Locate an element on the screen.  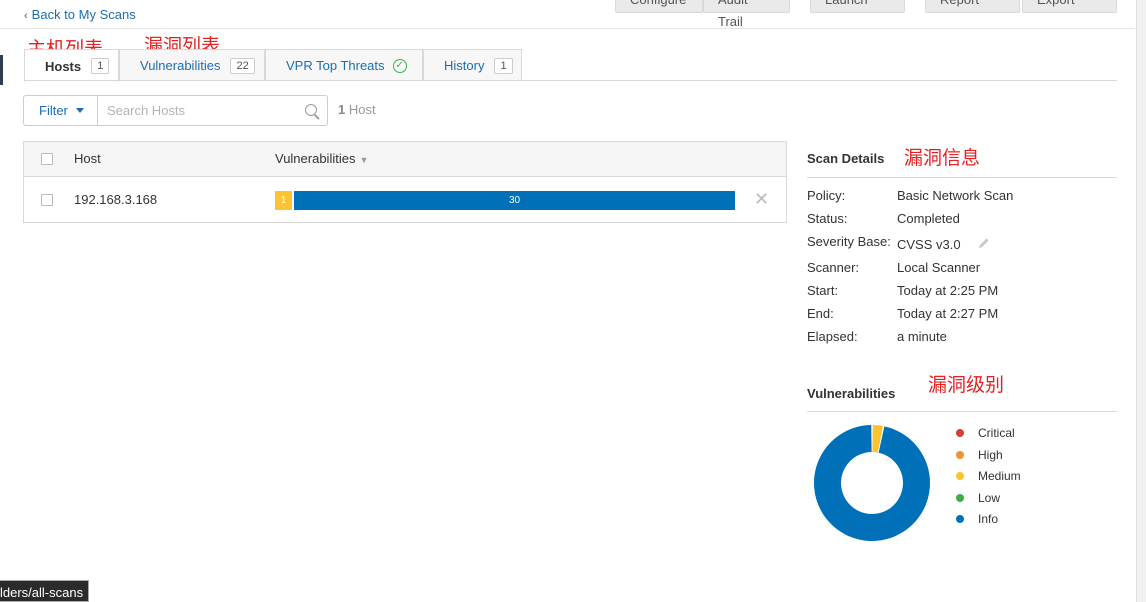
status-bar-url: lders/all-scans is located at coordinates (45, 591).